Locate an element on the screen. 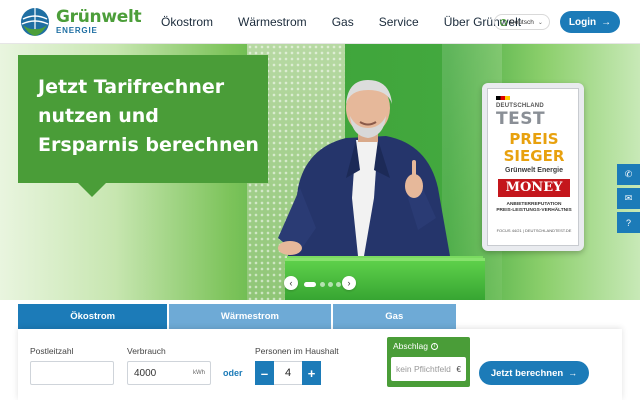 This screenshot has width=640, height=400. installment-label-text: Abschlag is located at coordinates (410, 346).